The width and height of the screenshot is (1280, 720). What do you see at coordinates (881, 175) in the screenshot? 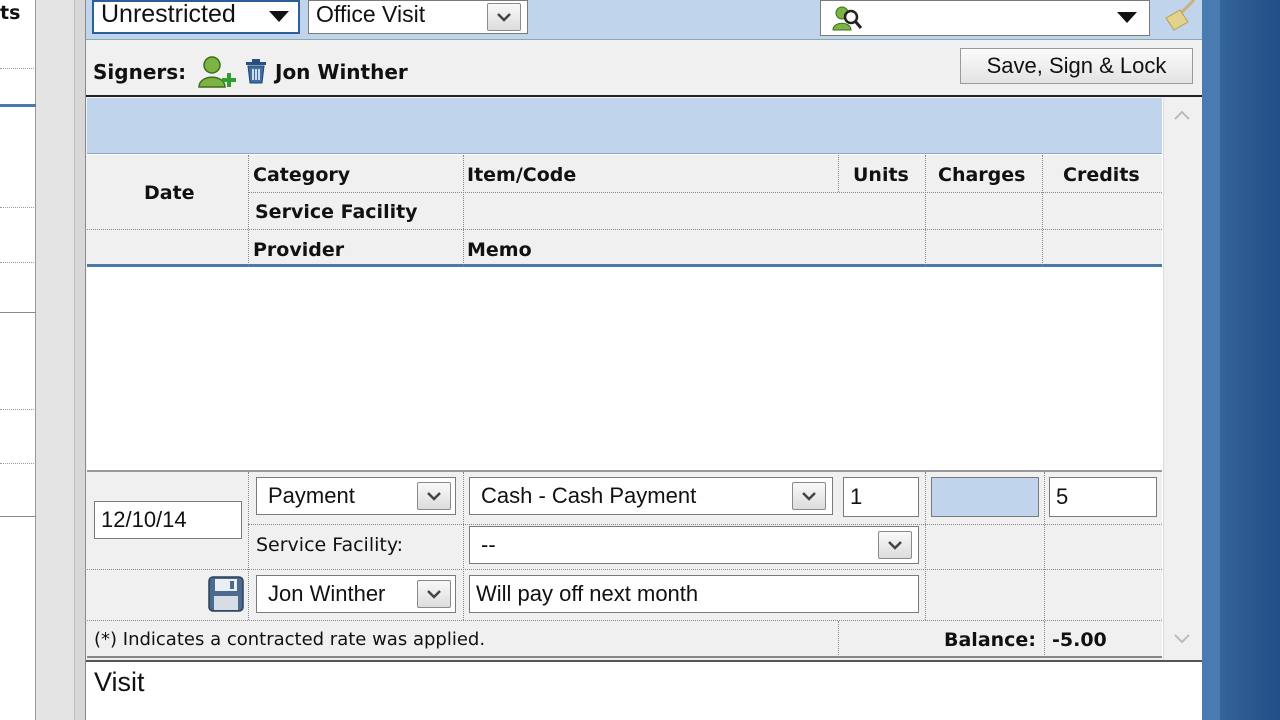
I see `header-units: Units` at bounding box center [881, 175].